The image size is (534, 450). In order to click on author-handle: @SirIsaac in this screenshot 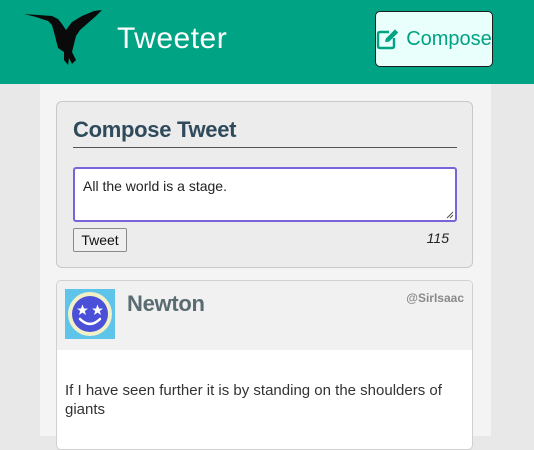, I will do `click(435, 298)`.